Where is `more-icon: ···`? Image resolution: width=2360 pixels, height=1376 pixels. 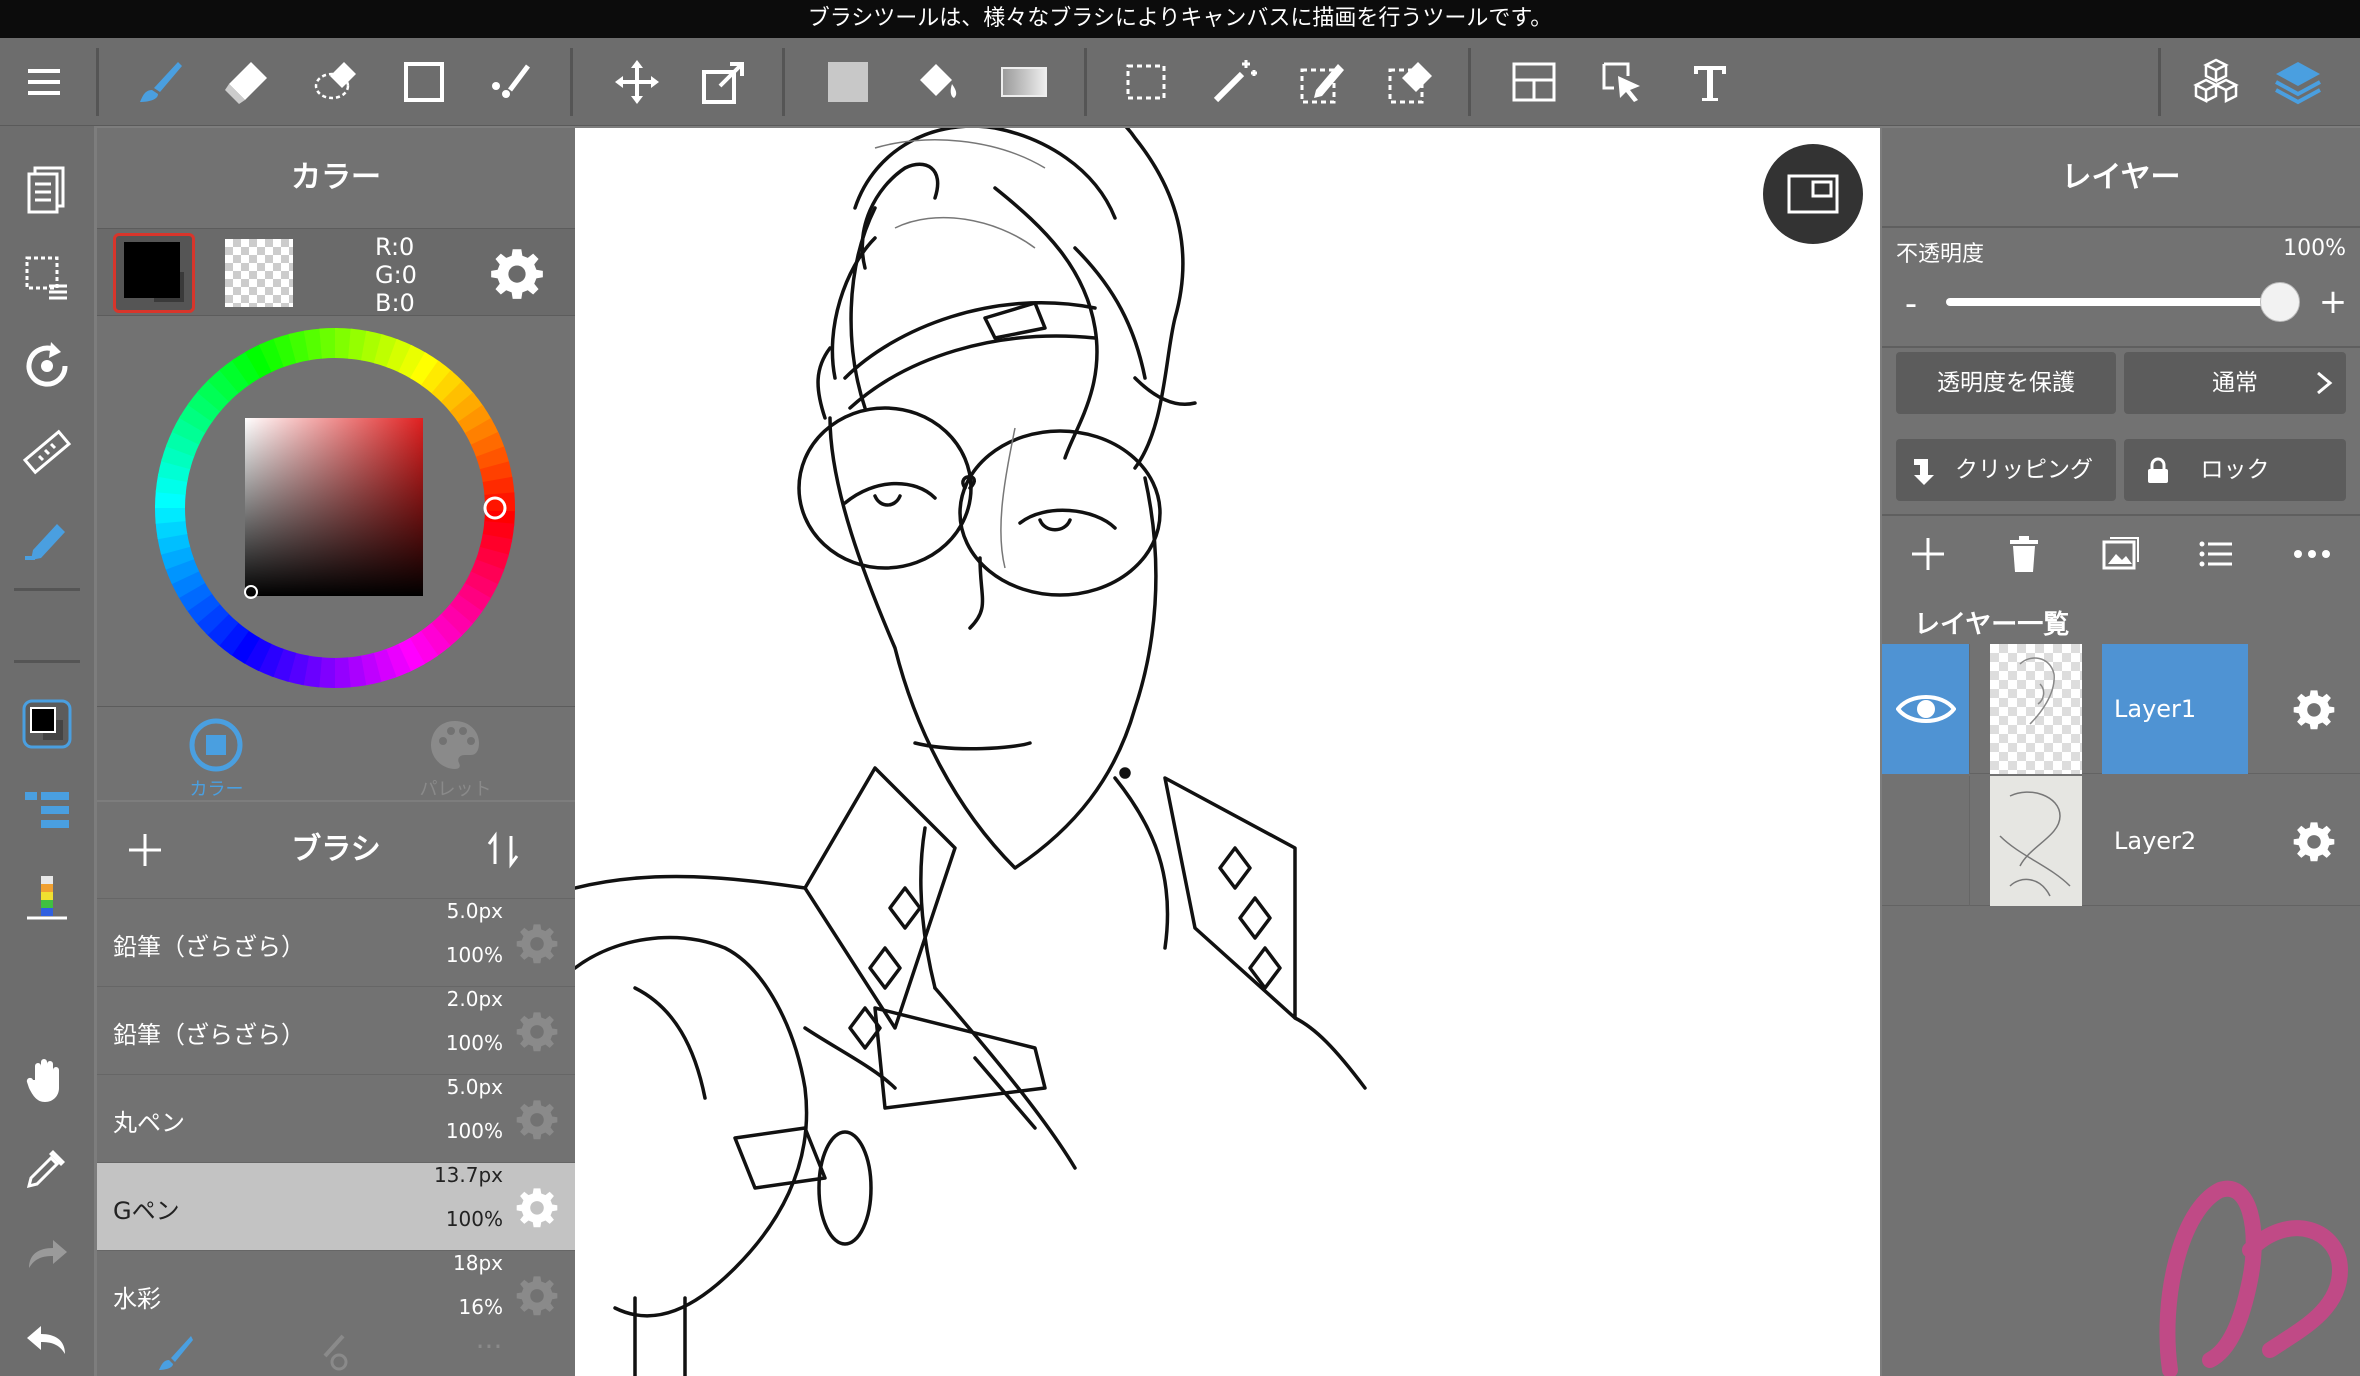 more-icon: ··· is located at coordinates (489, 1346).